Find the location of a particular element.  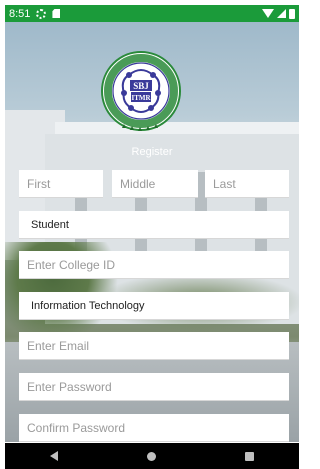

college-logo-image: SBJ ITMR is located at coordinates (141, 91).